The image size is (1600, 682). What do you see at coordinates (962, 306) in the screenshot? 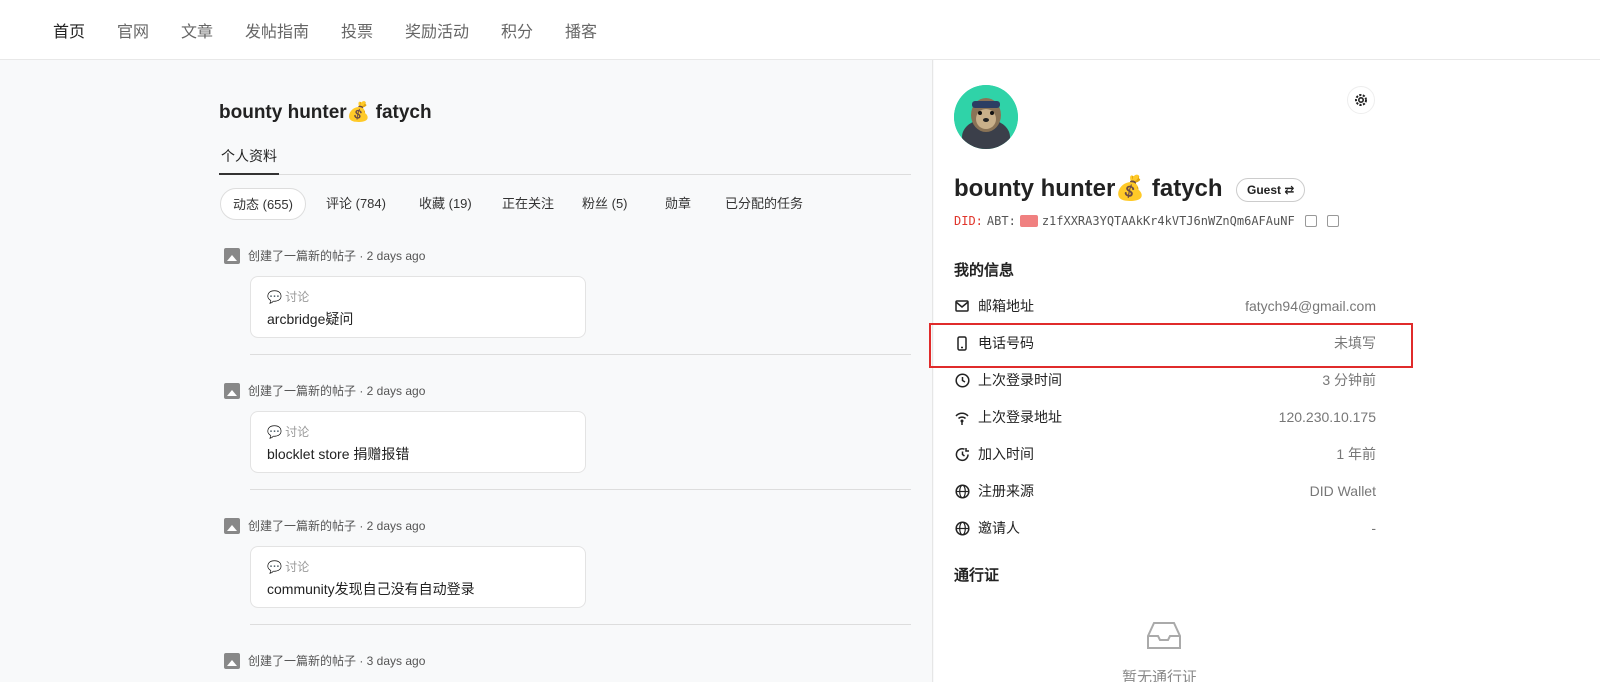
I see `mail-icon` at bounding box center [962, 306].